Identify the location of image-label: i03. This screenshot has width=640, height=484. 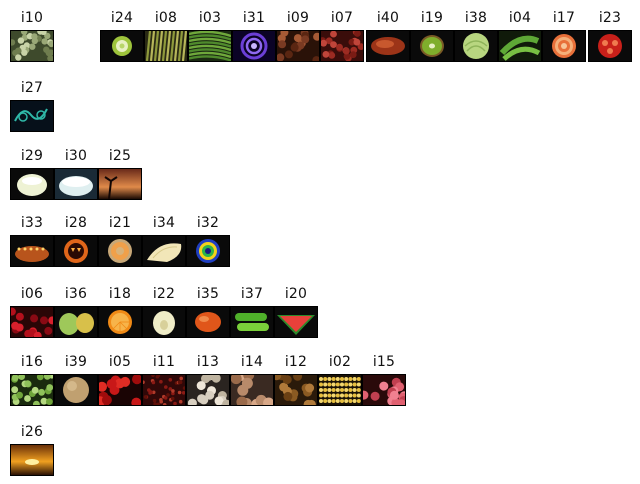
(210, 18).